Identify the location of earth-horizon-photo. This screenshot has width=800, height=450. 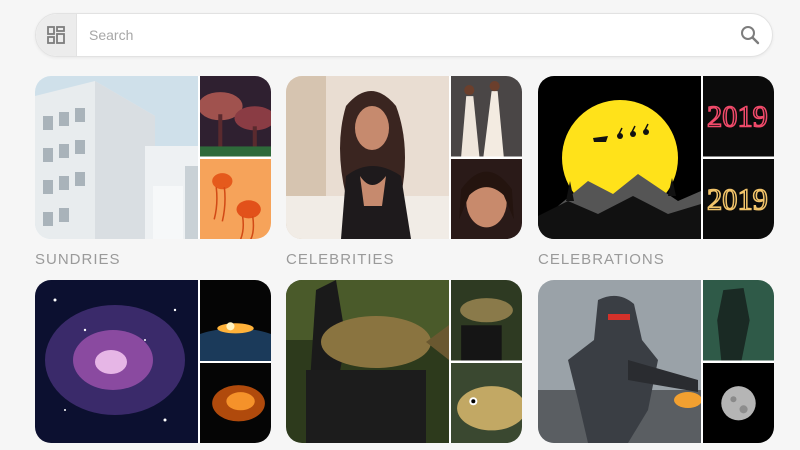
(235, 320).